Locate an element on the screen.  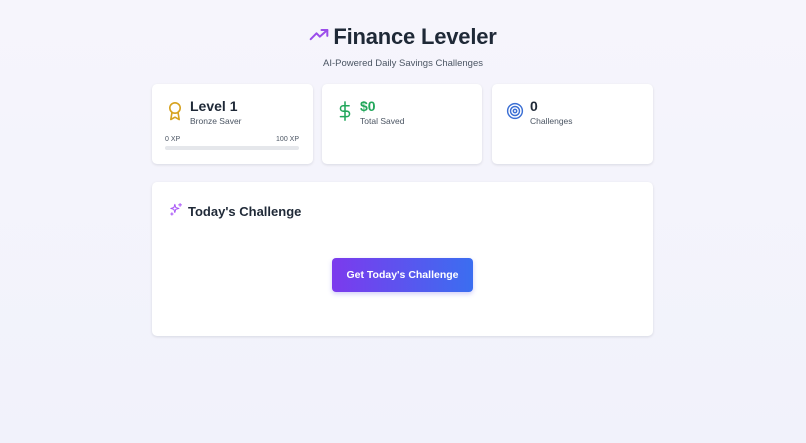
xp-progress-bar is located at coordinates (232, 148).